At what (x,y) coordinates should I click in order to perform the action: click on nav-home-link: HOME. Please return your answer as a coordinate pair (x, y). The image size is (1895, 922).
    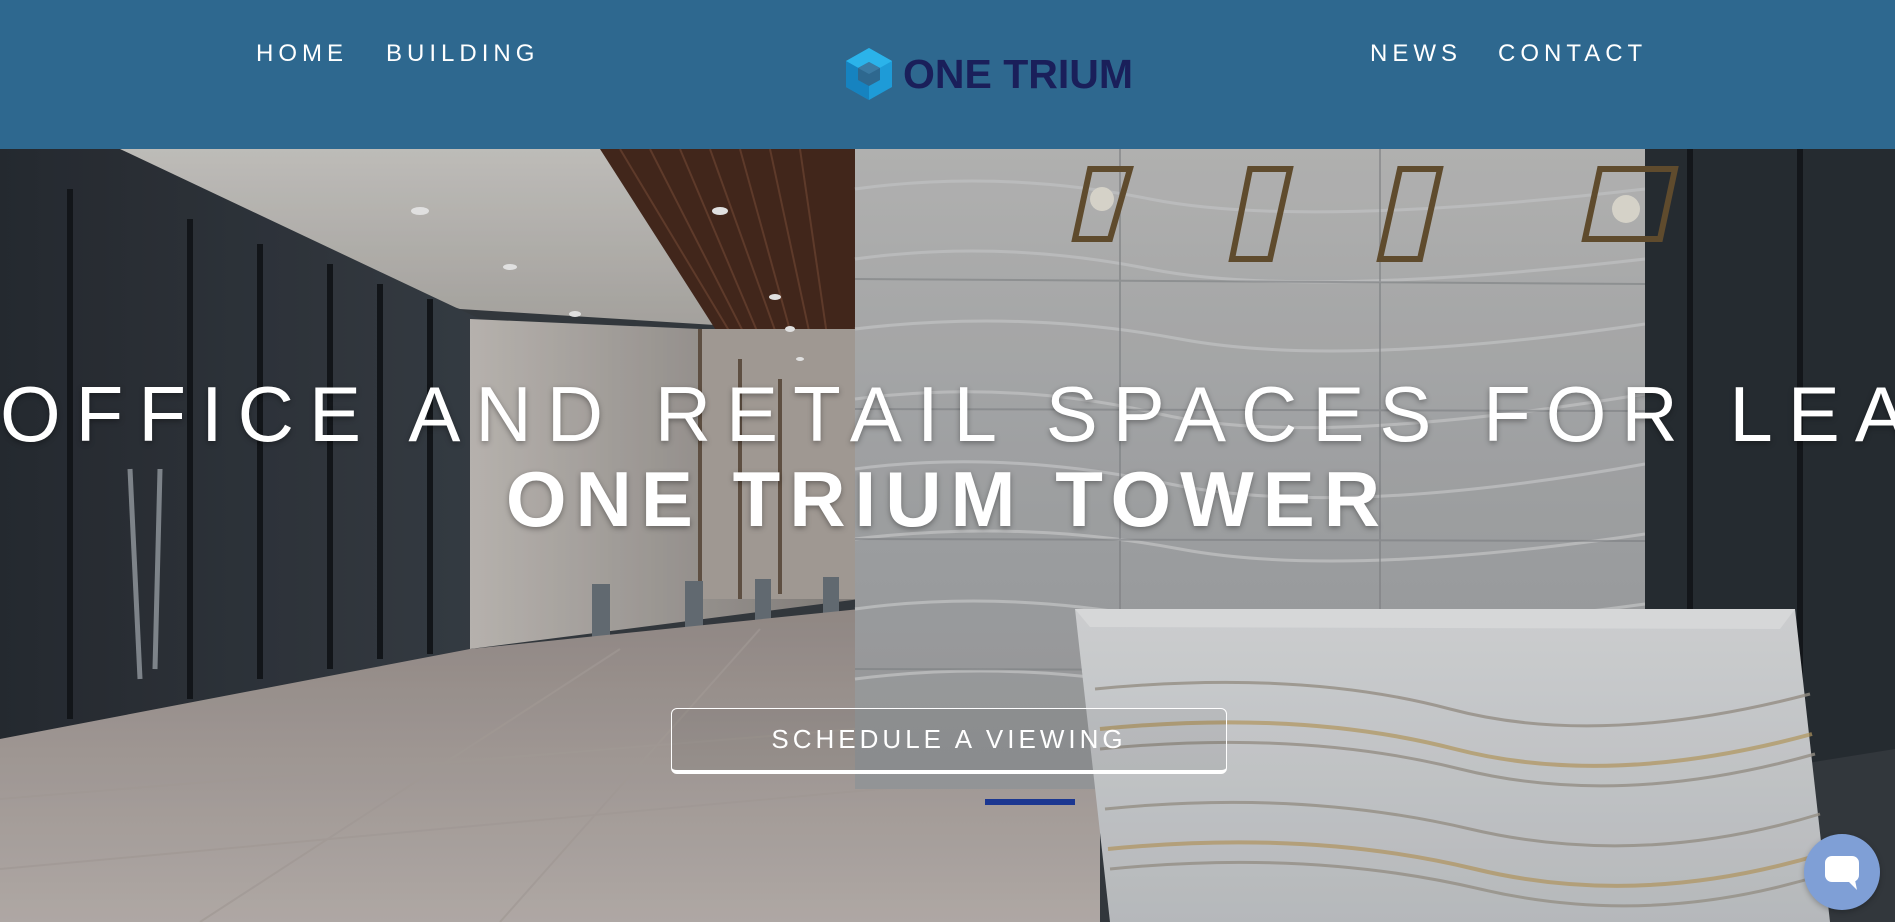
    Looking at the image, I should click on (302, 54).